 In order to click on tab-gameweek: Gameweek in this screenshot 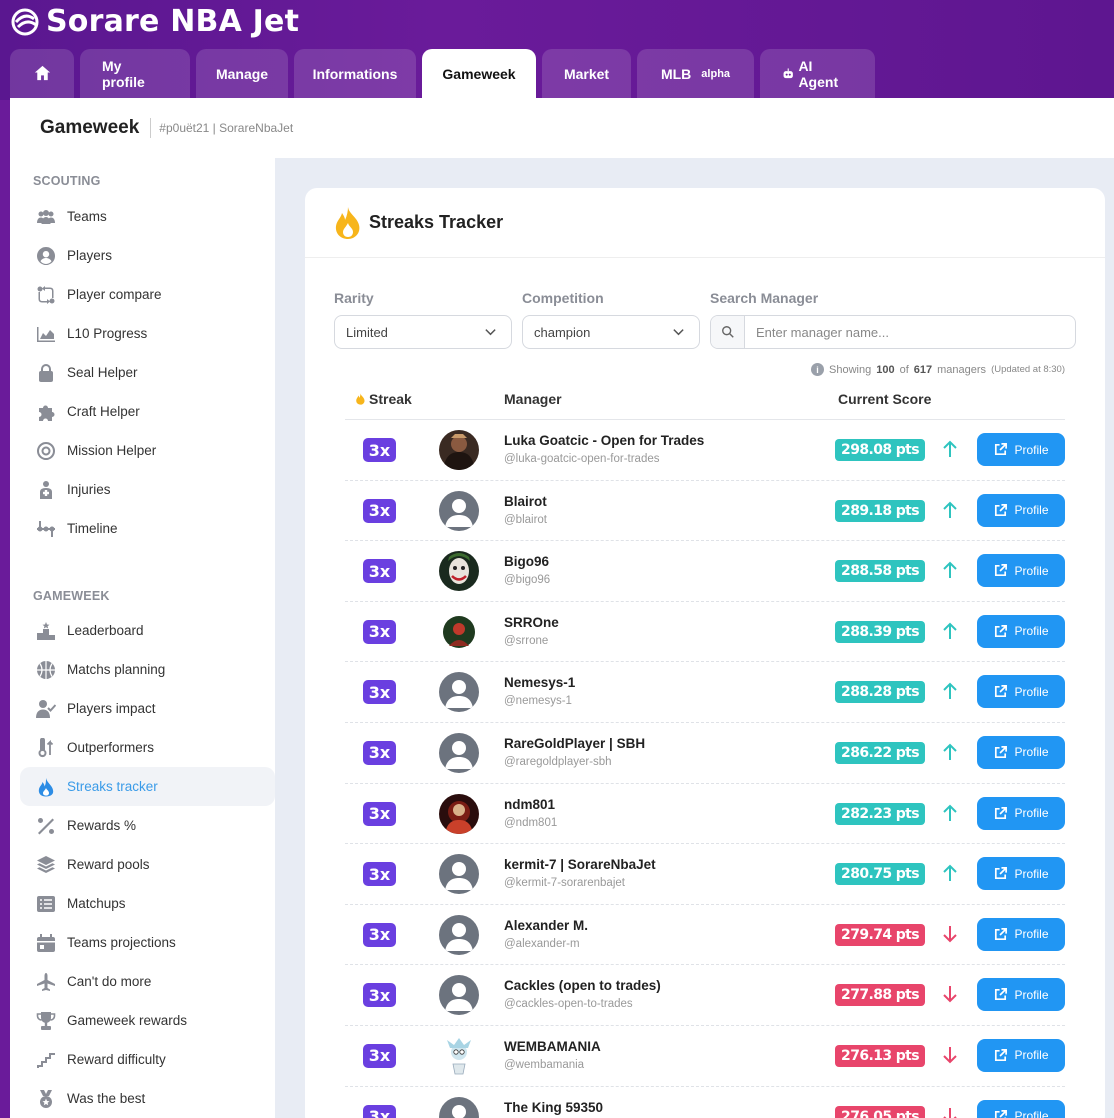, I will do `click(479, 73)`.